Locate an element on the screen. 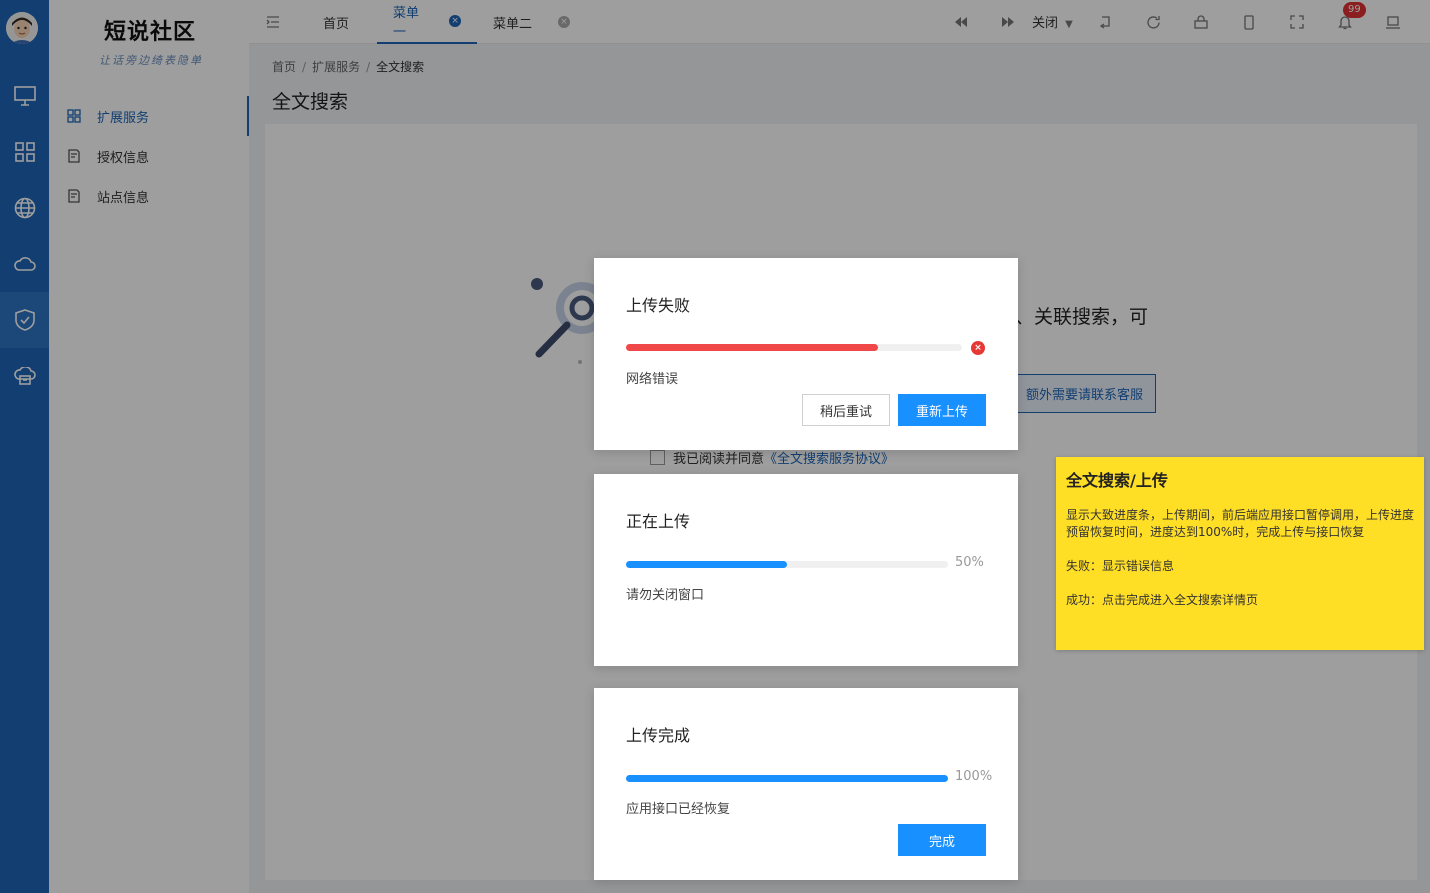 This screenshot has height=893, width=1430. uploading-dialog: 正在上传 50% 请勿关闭窗口 is located at coordinates (806, 570).